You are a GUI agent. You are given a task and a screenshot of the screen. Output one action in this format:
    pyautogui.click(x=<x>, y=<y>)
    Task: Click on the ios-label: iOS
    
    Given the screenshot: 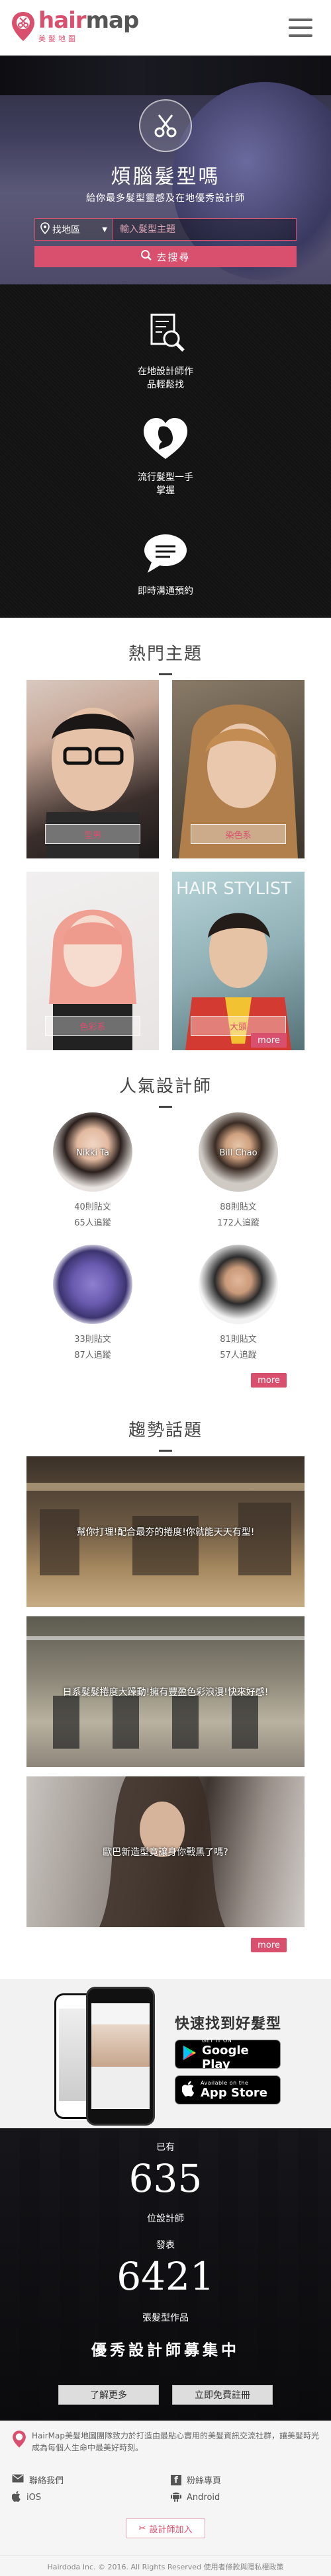 What is the action you would take?
    pyautogui.click(x=34, y=2498)
    